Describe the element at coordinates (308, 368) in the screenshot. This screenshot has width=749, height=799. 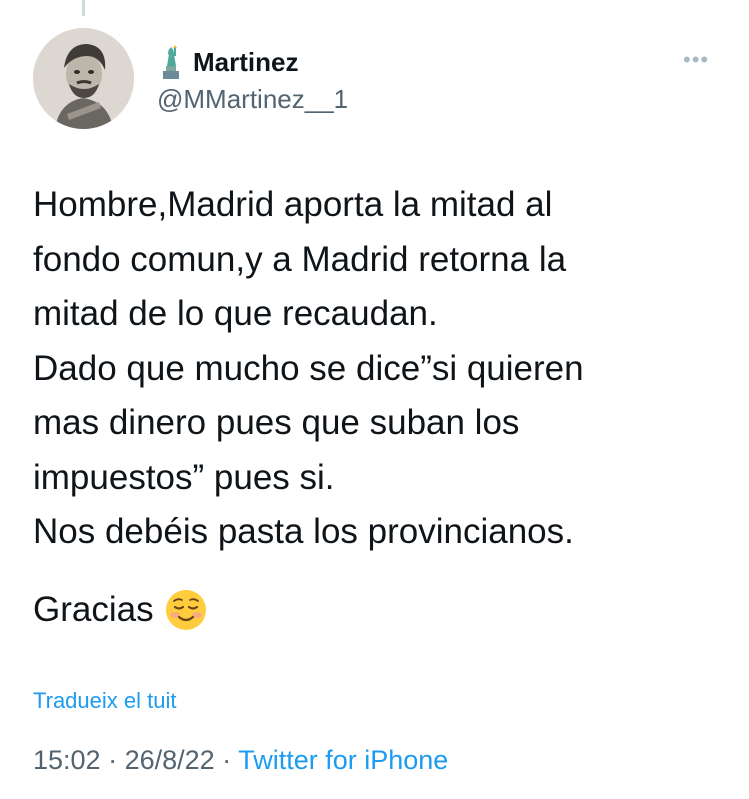
I see `tweet-text-line: Dado que mucho se dice”si quieren` at that location.